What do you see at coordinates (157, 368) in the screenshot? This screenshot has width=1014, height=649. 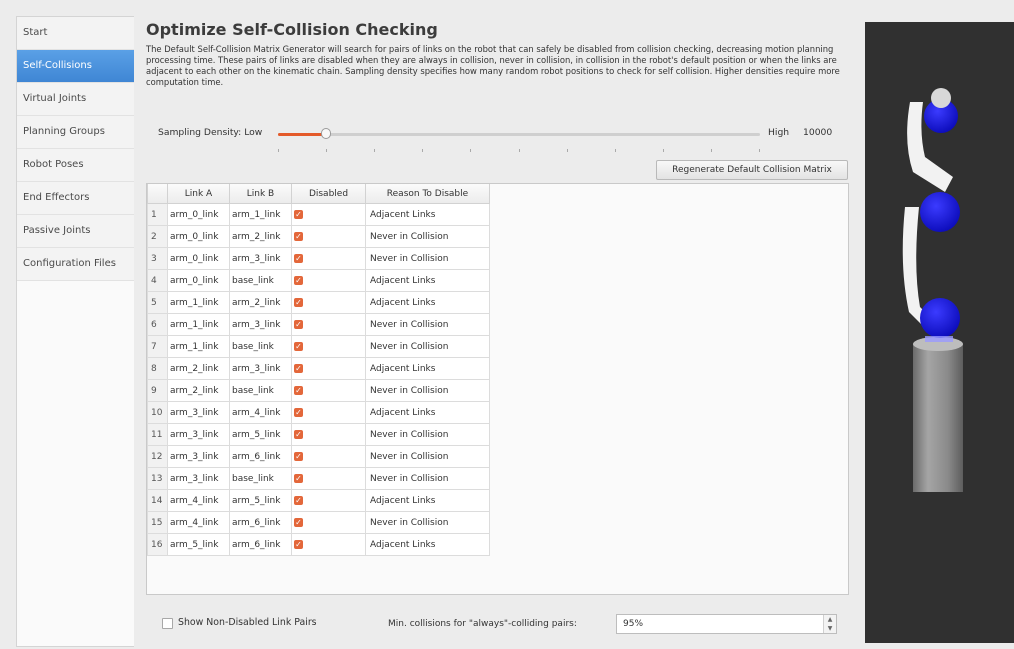 I see `row-index: 8` at bounding box center [157, 368].